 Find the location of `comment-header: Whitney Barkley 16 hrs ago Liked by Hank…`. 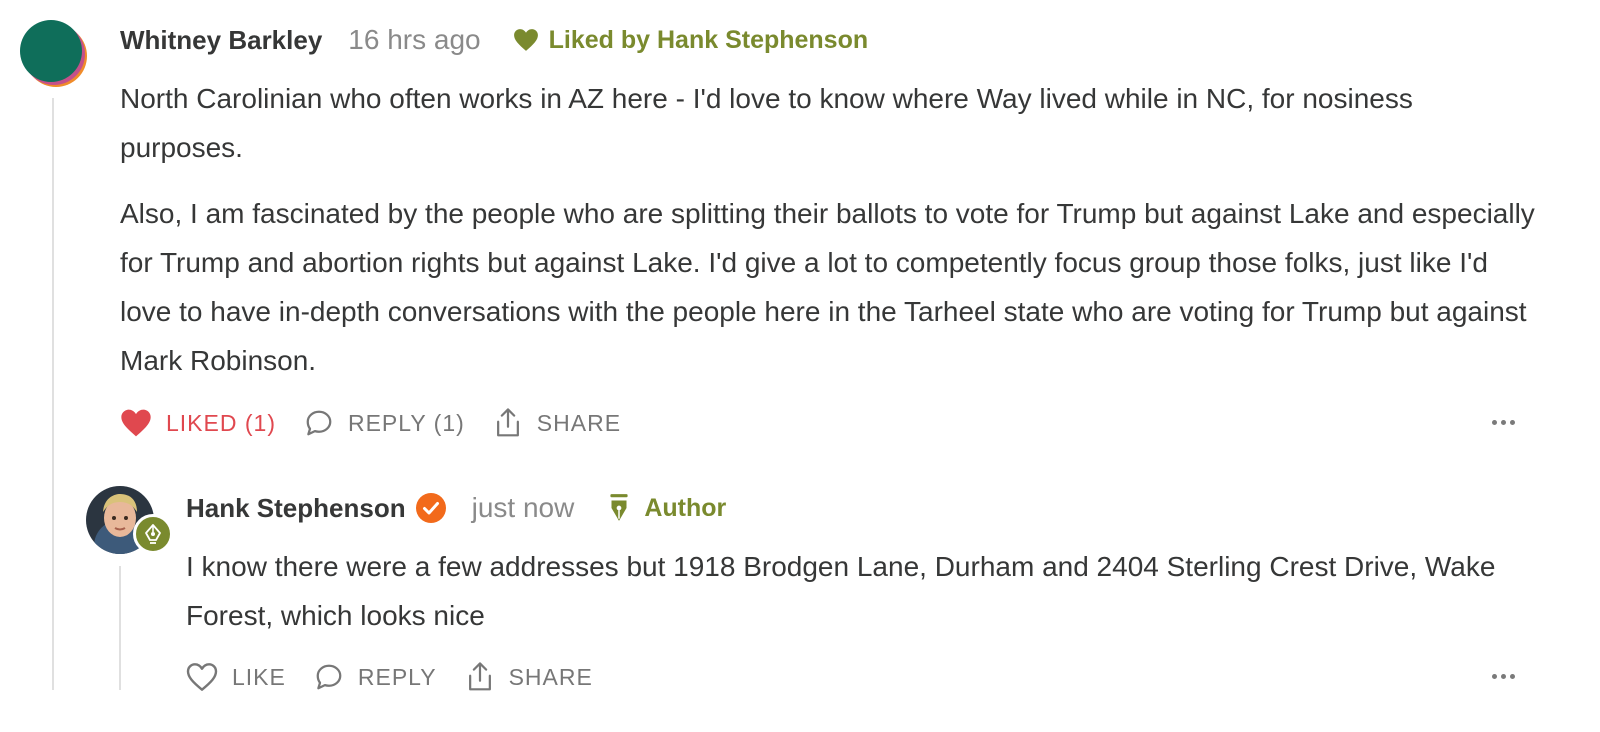

comment-header: Whitney Barkley 16 hrs ago Liked by Hank… is located at coordinates (494, 40).